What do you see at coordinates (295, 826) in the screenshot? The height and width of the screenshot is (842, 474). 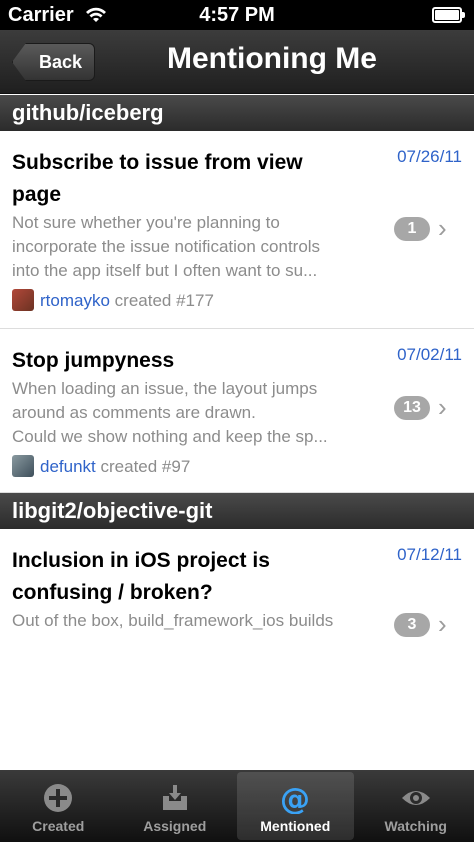 I see `tab-label: Mentioned` at bounding box center [295, 826].